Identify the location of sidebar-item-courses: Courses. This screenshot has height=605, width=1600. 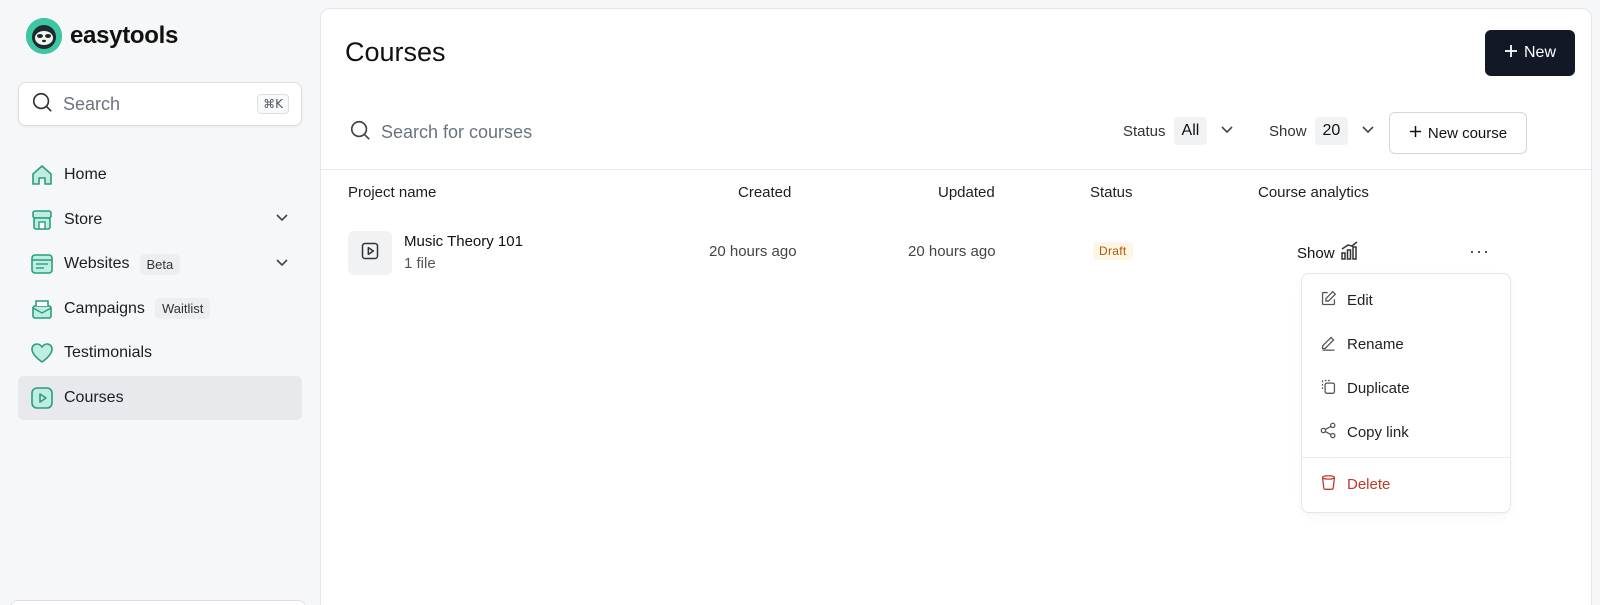
(160, 397).